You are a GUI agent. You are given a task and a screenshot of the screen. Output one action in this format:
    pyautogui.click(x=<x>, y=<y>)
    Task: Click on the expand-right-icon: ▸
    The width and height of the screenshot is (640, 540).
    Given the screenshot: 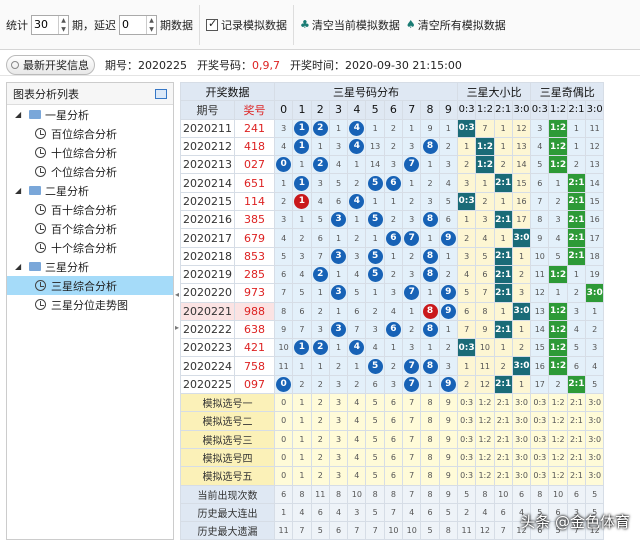 What is the action you would take?
    pyautogui.click(x=177, y=327)
    